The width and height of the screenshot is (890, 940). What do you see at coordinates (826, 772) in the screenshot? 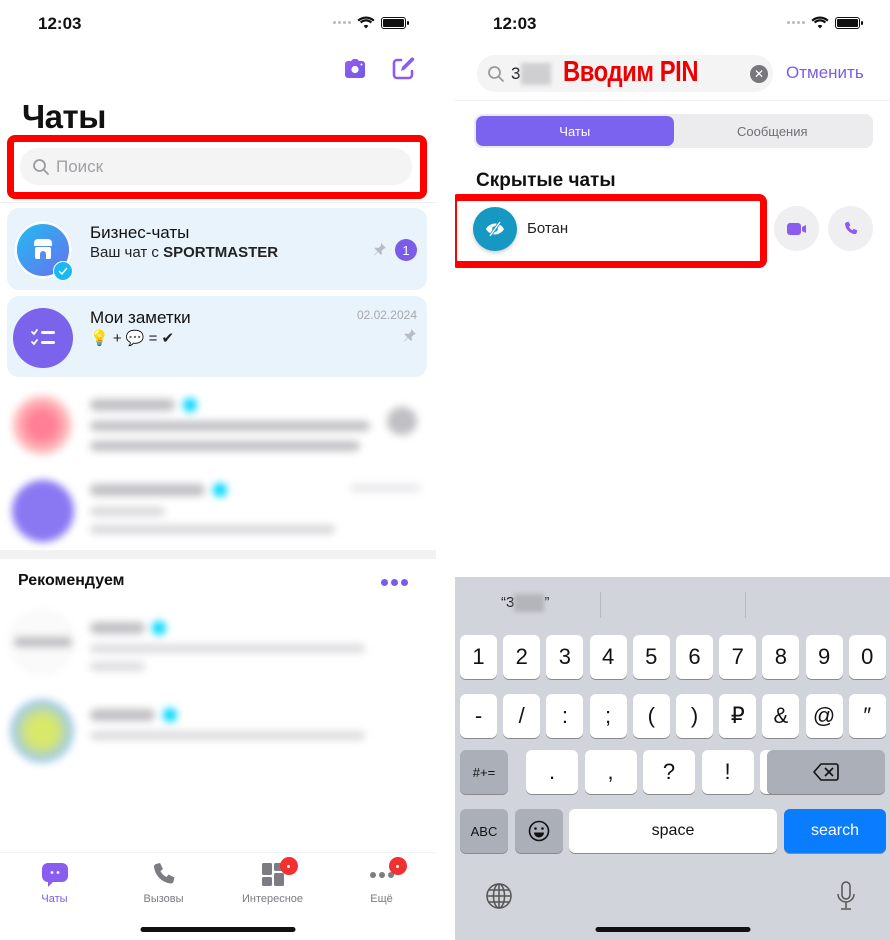
I see `backspace-key` at bounding box center [826, 772].